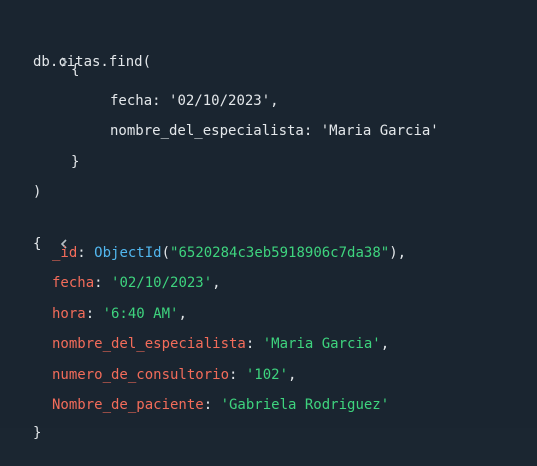 This screenshot has width=537, height=466. Describe the element at coordinates (305, 405) in the screenshot. I see `result-value: 'Gabriela Rodriguez'` at that location.